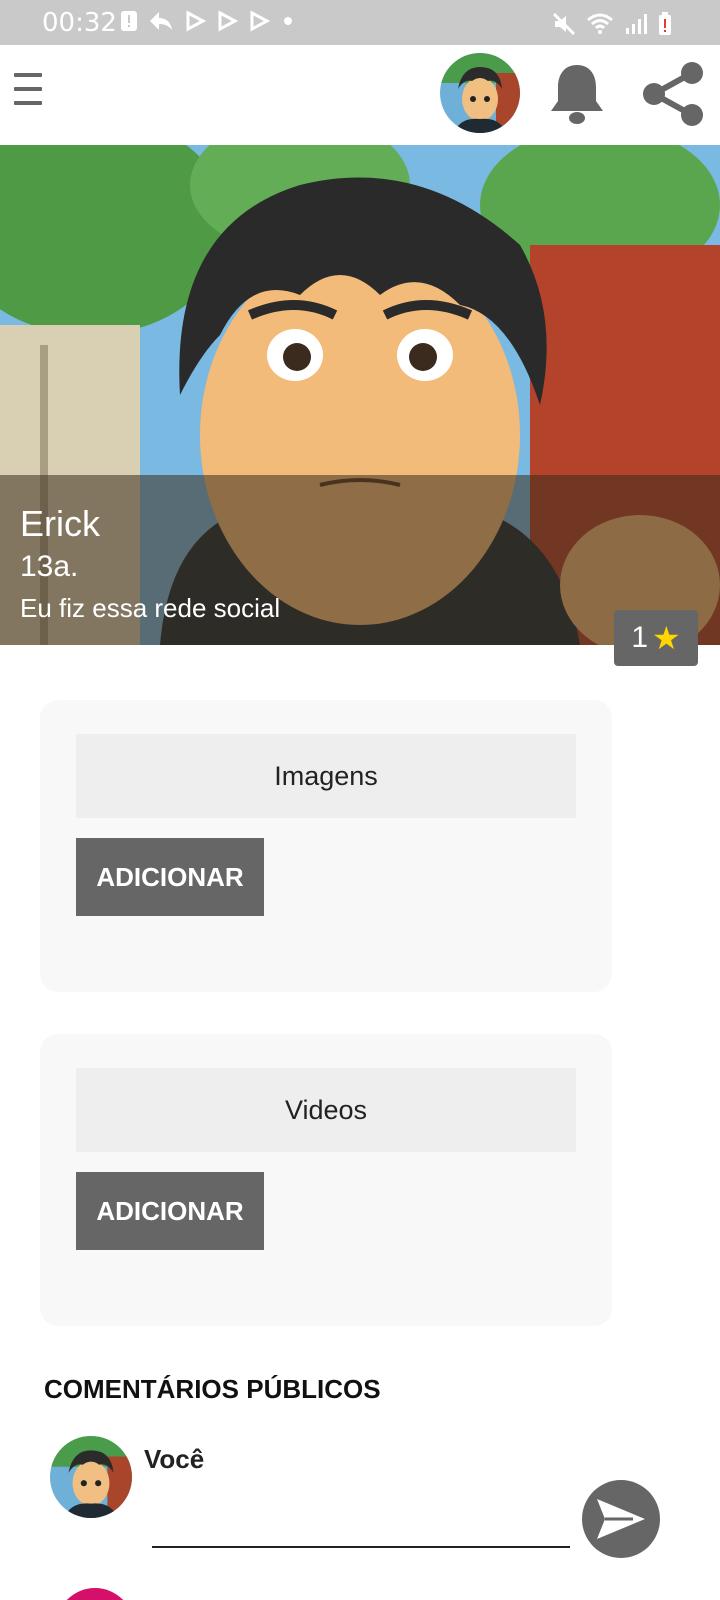  What do you see at coordinates (288, 21) in the screenshot?
I see `dot-icon` at bounding box center [288, 21].